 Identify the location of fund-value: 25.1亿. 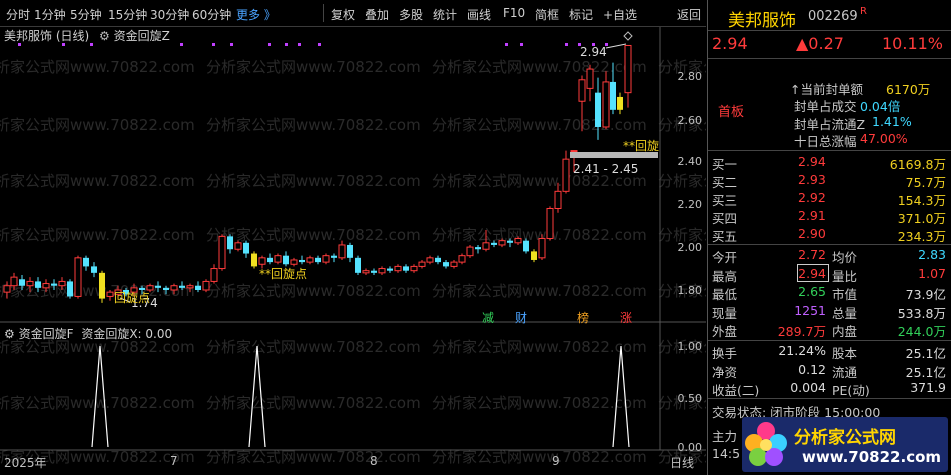
(925, 372).